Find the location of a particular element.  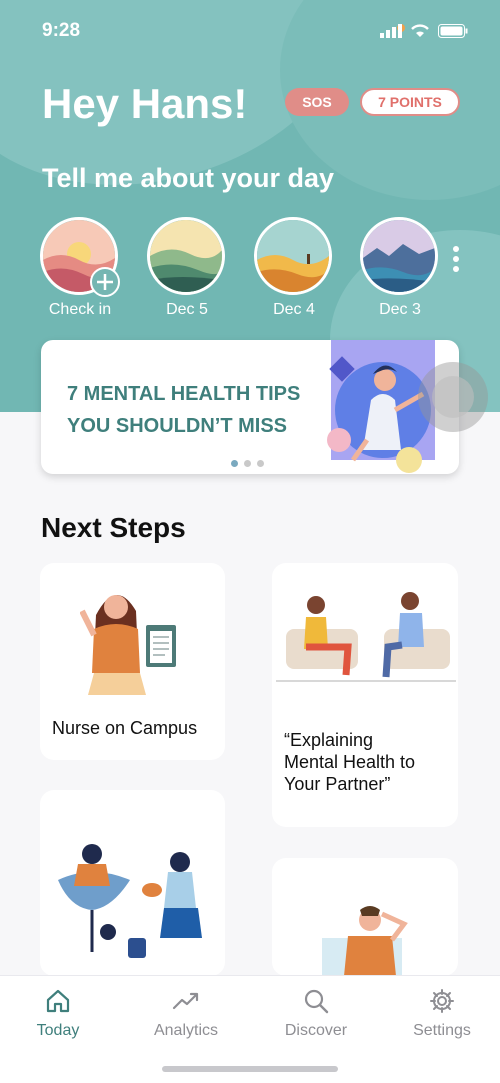

signal-icon is located at coordinates (391, 31).